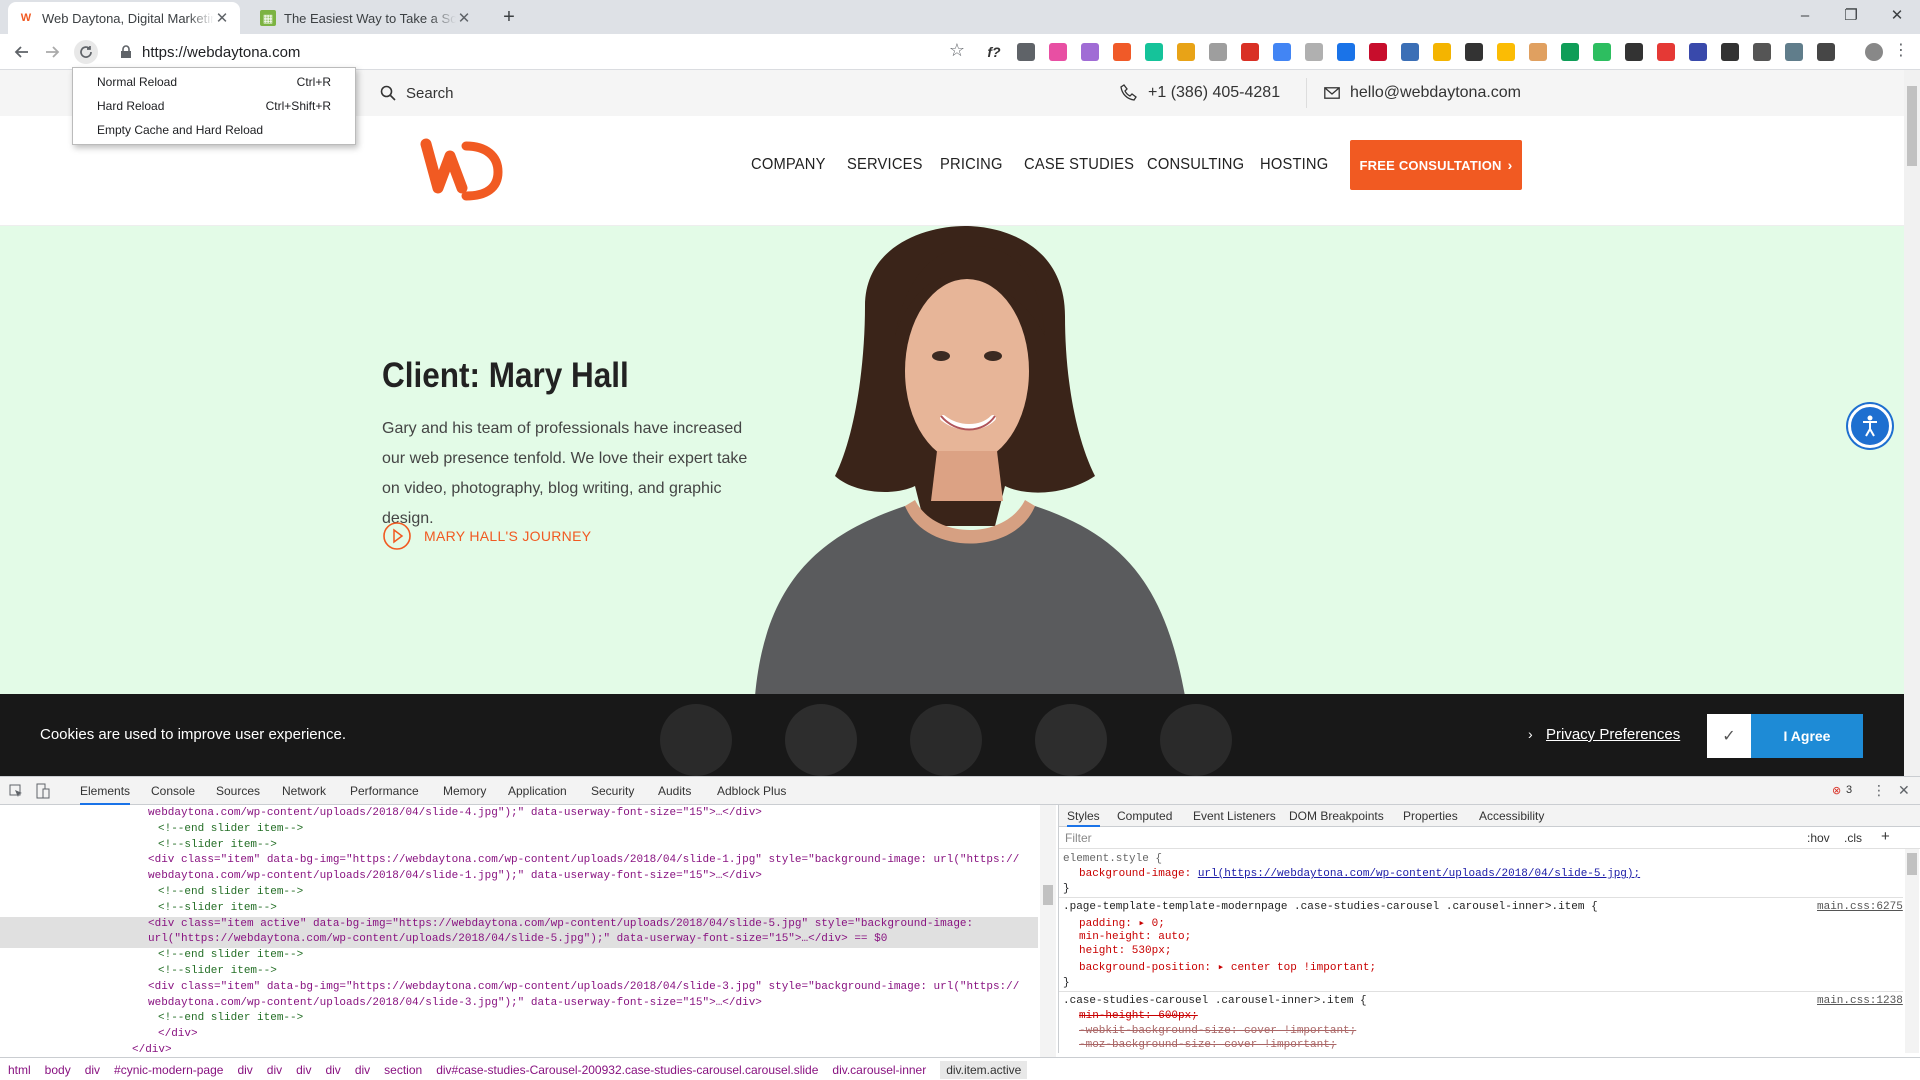 This screenshot has width=1920, height=1080. Describe the element at coordinates (1879, 790) in the screenshot. I see `devtools-menu-icon: ⋮` at that location.